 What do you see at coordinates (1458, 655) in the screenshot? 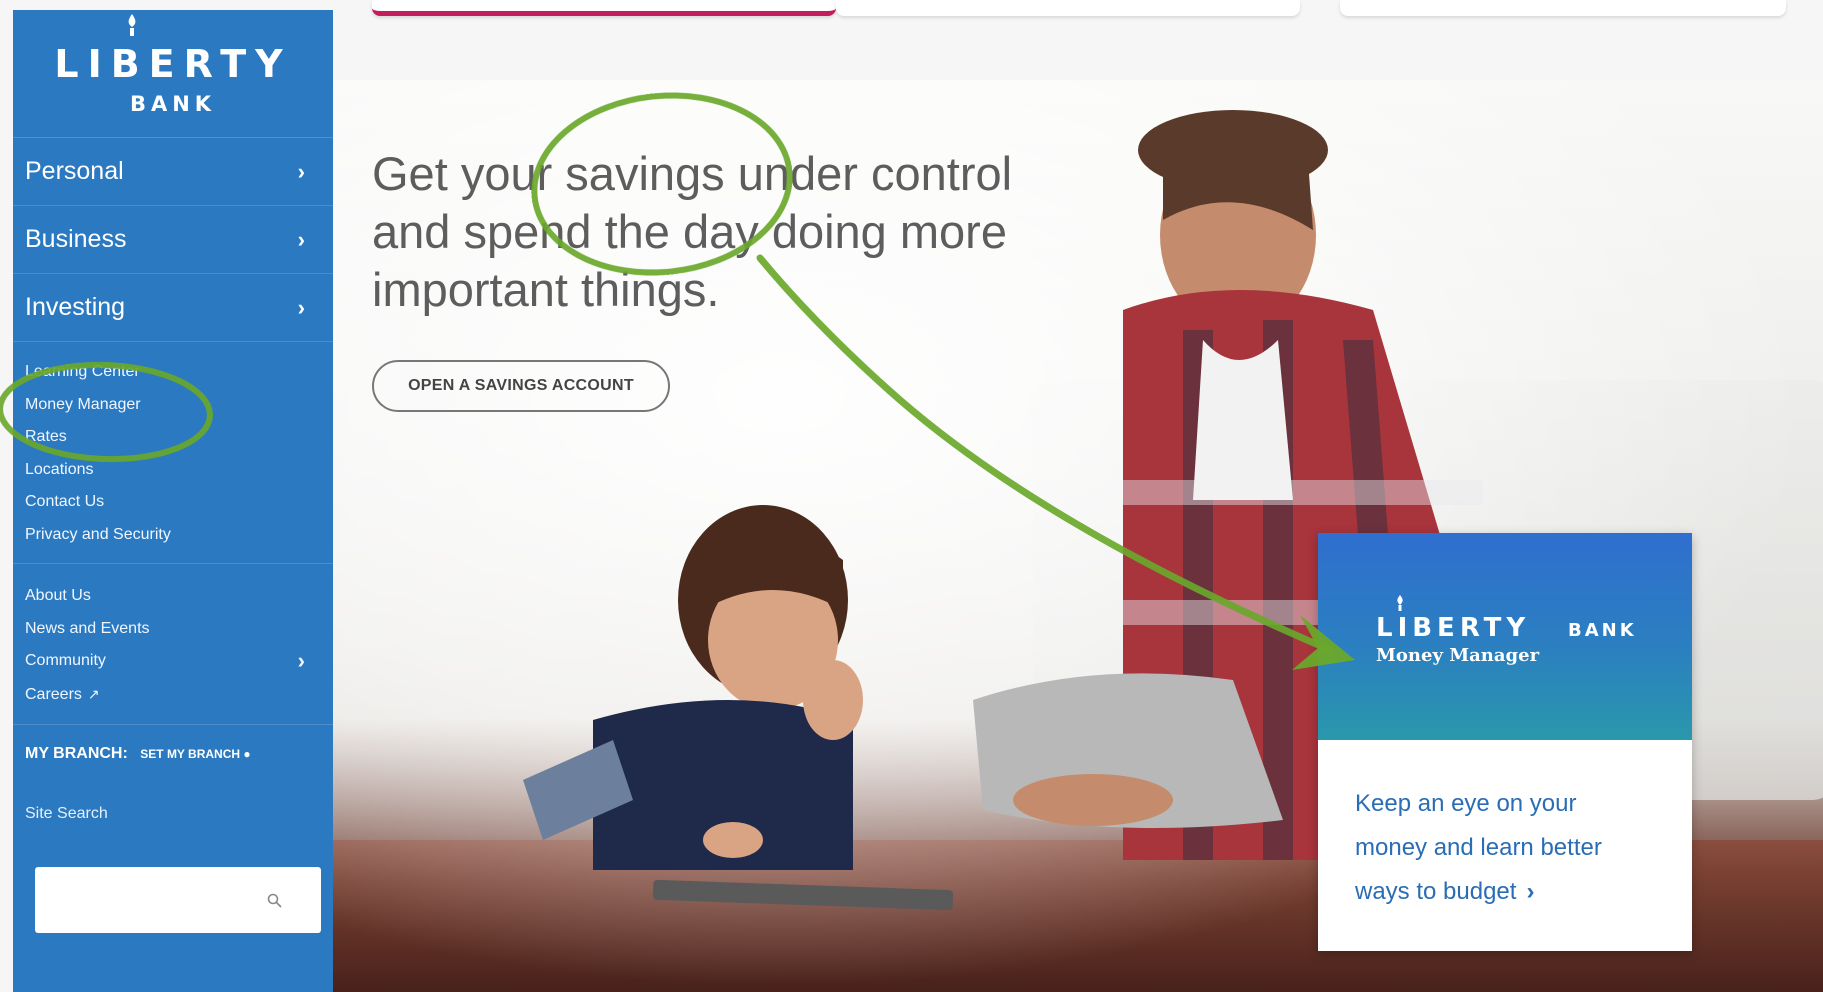
I see `card-subtitle: Money Manager` at bounding box center [1458, 655].